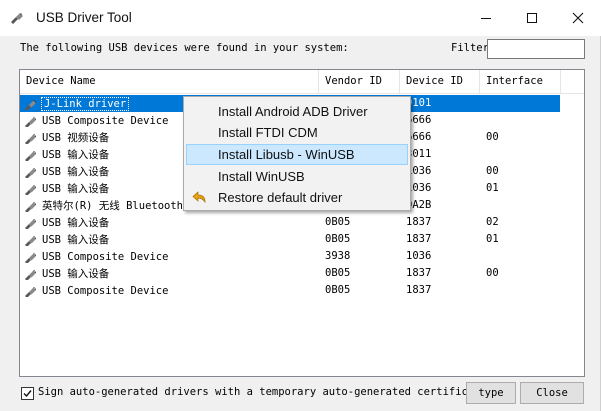 The image size is (601, 411). I want to click on usb-plug-icon, so click(17, 18).